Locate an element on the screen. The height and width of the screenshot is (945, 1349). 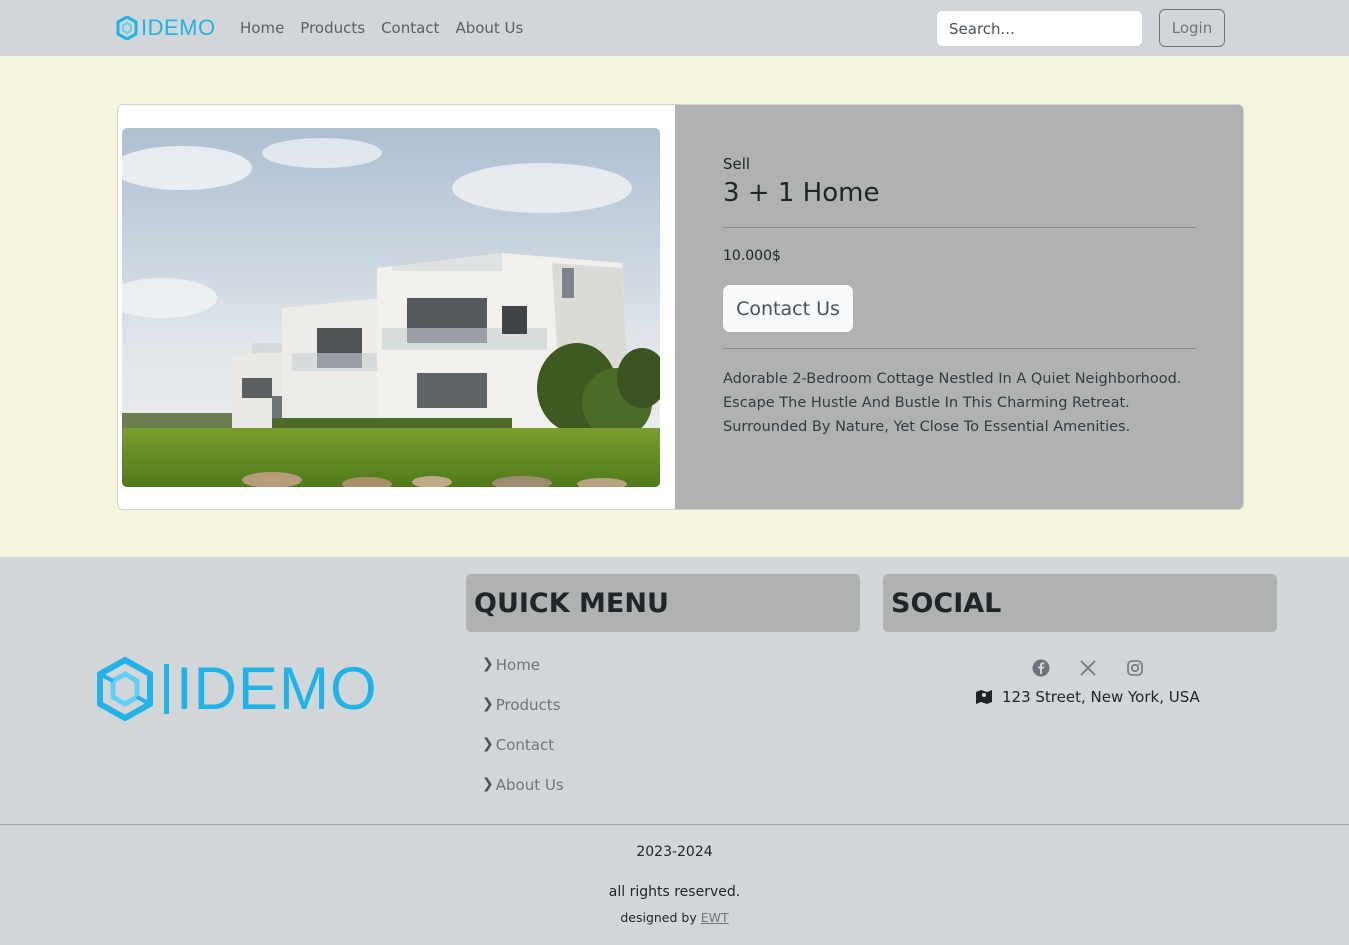
quick-menu-label: Products is located at coordinates (528, 705).